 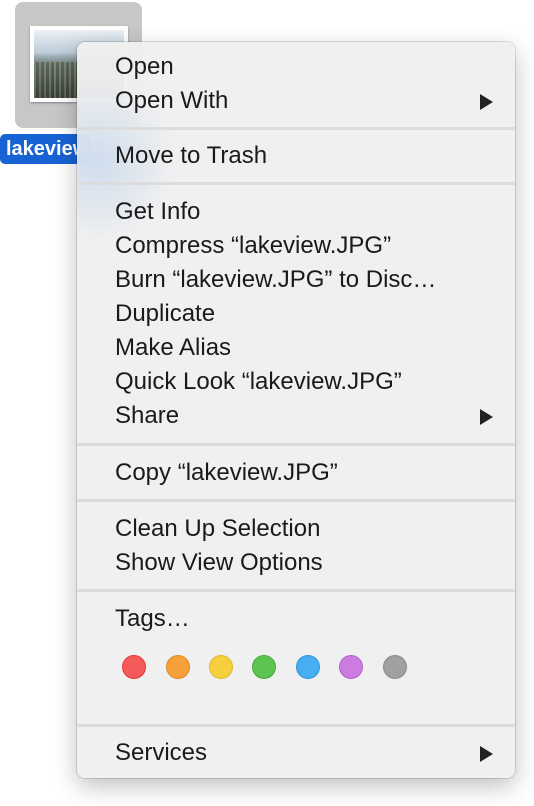 I want to click on menu-item-duplicate: Duplicate, so click(x=296, y=314).